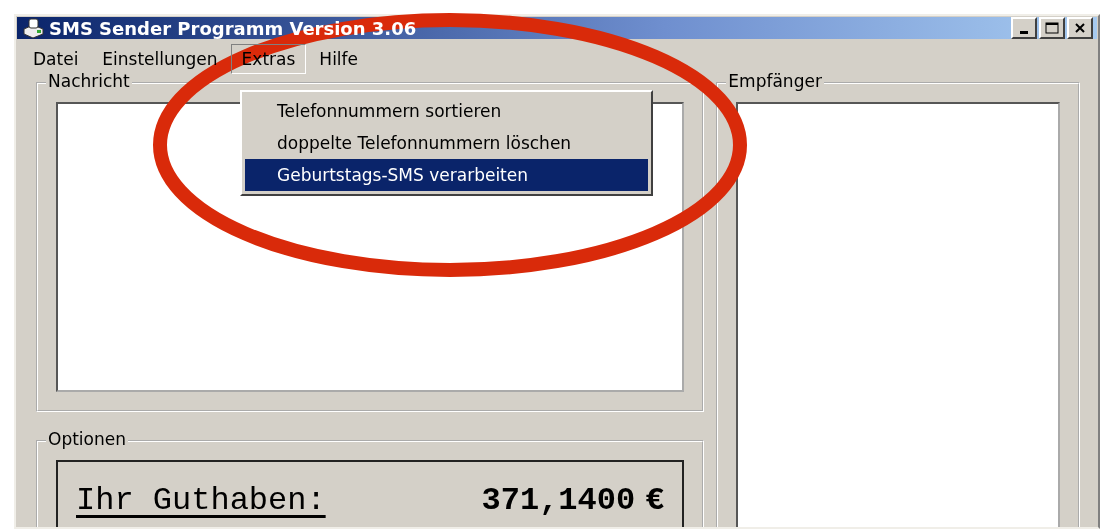  What do you see at coordinates (446, 175) in the screenshot?
I see `menu-entry: Geburtstags-SMS verarbeiten` at bounding box center [446, 175].